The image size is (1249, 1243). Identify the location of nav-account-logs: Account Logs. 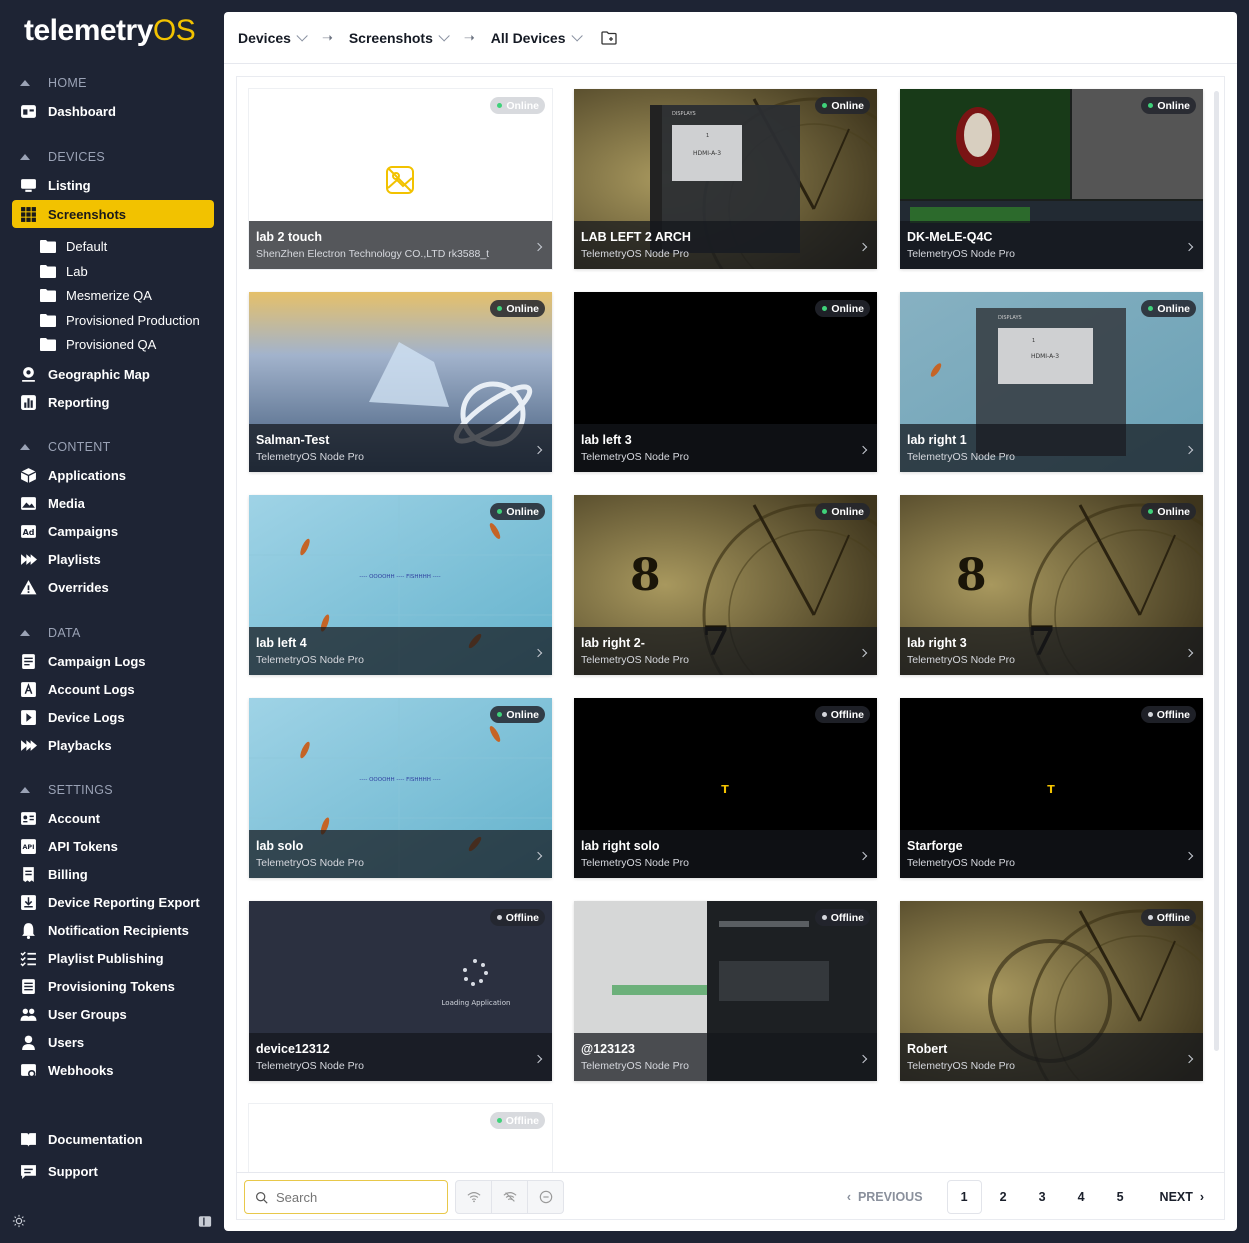
(113, 689).